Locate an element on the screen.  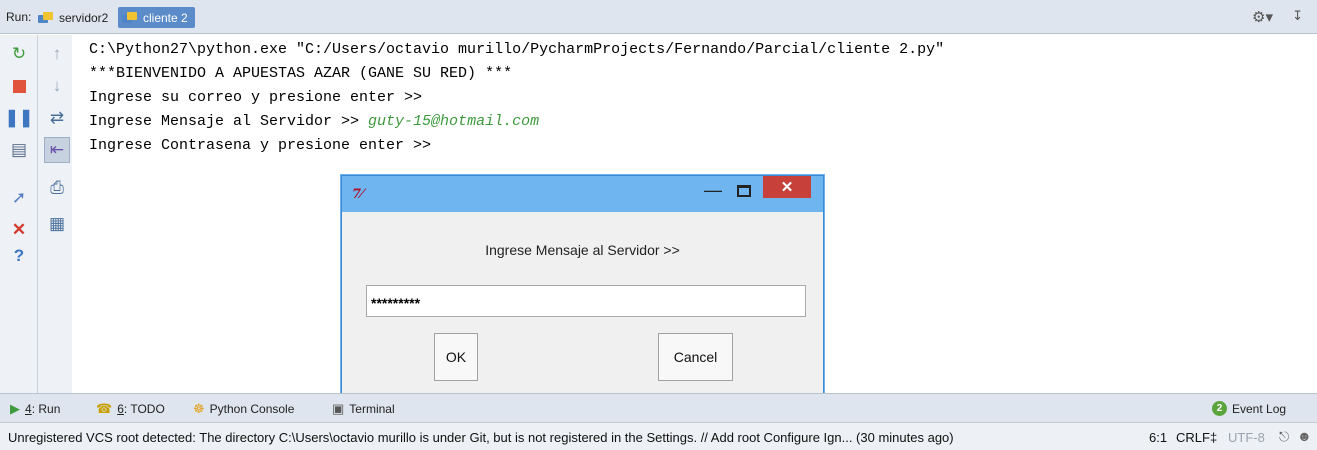
tab-cliente-2: cliente 2 is located at coordinates (156, 17).